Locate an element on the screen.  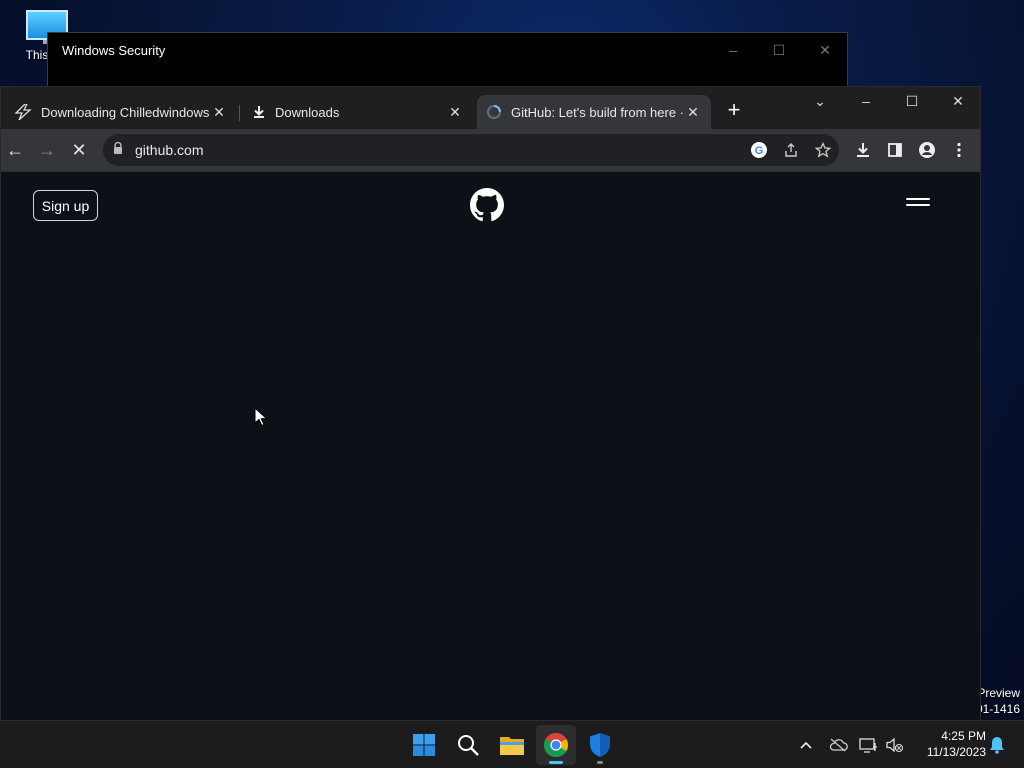
build-watermark: Preview 01-1416 is located at coordinates (998, 701).